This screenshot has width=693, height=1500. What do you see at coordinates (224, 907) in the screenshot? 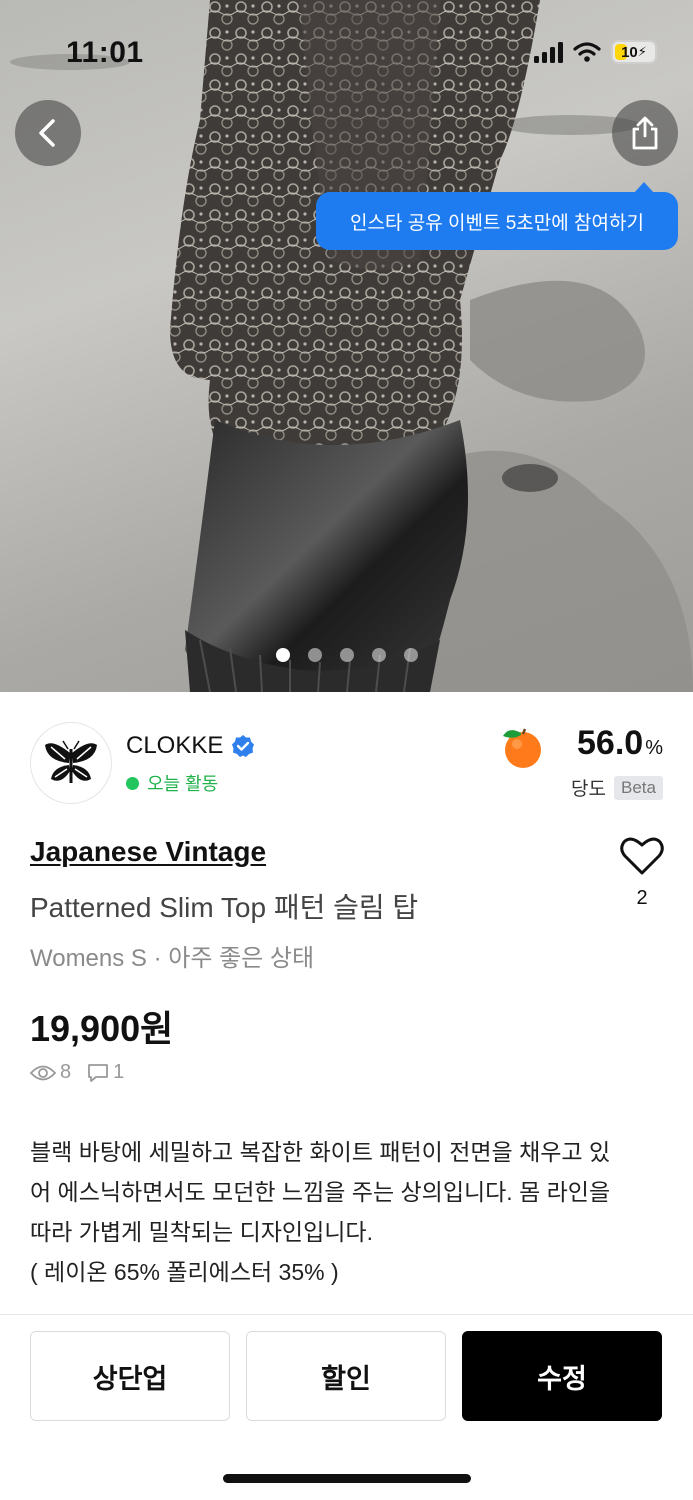
I see `product-title: Patterned Slim Top 패턴 슬림 탑` at bounding box center [224, 907].